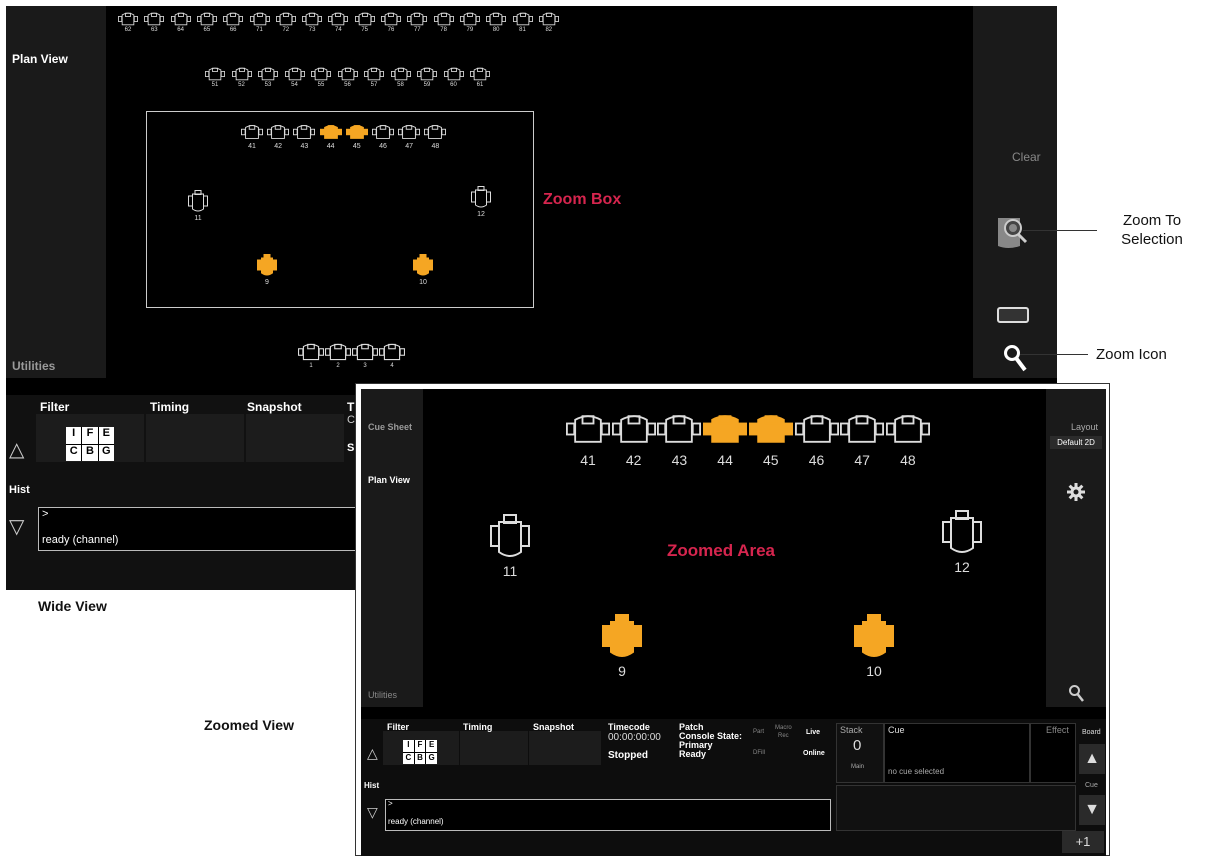 The width and height of the screenshot is (1210, 856). I want to click on z-dfill-button: DFill, so click(759, 753).